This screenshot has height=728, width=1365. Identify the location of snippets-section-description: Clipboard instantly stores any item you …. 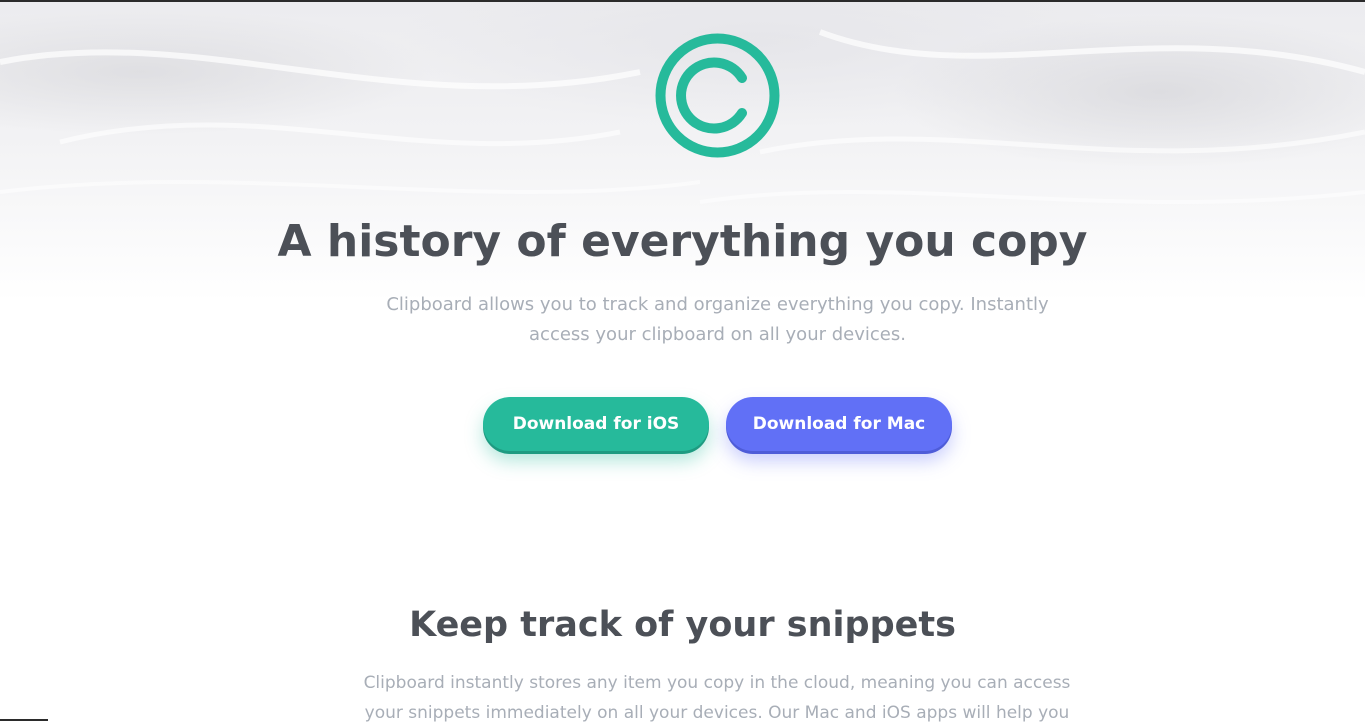
(717, 698).